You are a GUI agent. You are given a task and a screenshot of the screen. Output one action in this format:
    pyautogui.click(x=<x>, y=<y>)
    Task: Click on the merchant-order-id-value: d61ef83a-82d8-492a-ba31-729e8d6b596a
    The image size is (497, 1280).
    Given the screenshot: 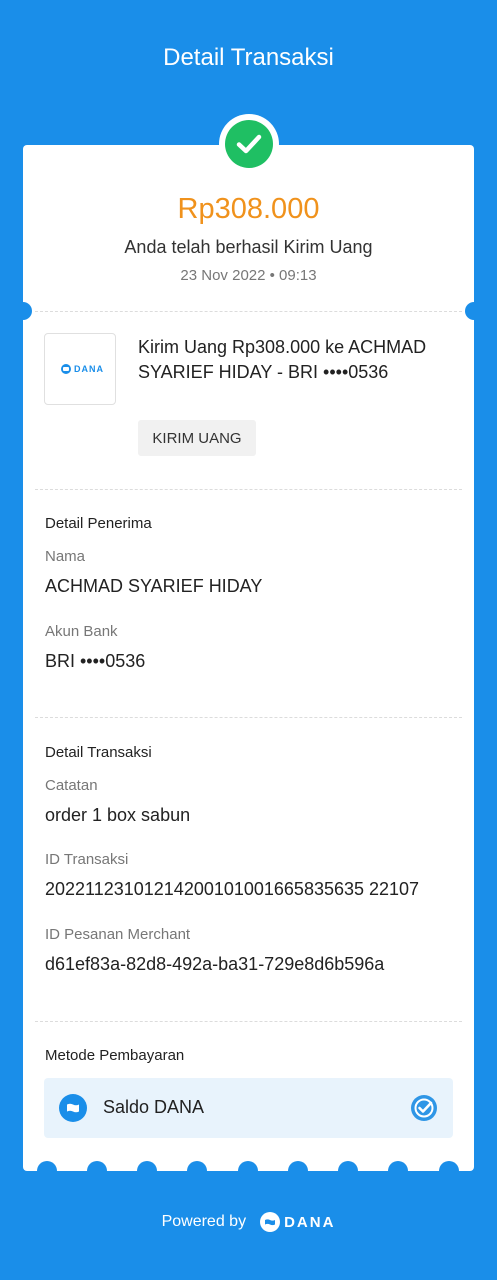 What is the action you would take?
    pyautogui.click(x=215, y=964)
    